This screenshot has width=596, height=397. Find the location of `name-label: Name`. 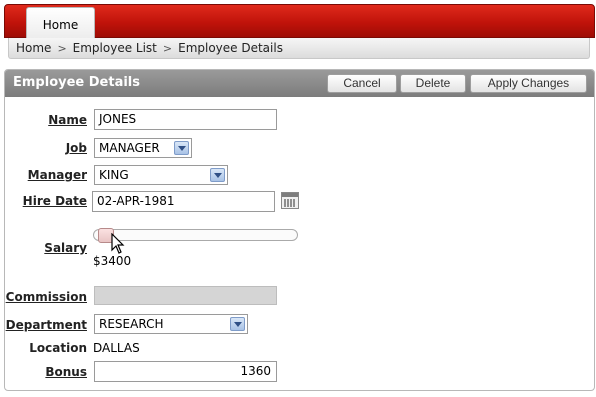

name-label: Name is located at coordinates (67, 120).